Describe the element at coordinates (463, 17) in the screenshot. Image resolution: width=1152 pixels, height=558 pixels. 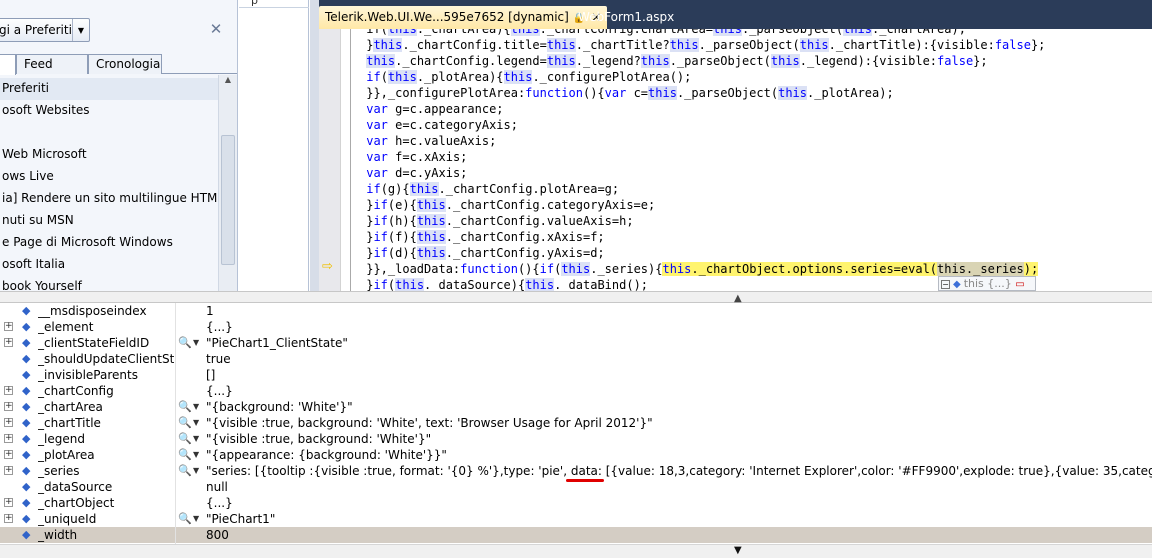
I see `tab-telerik-script: Telerik.Web.UI.We...595e7652 [dynamic] 🔒 ×` at that location.